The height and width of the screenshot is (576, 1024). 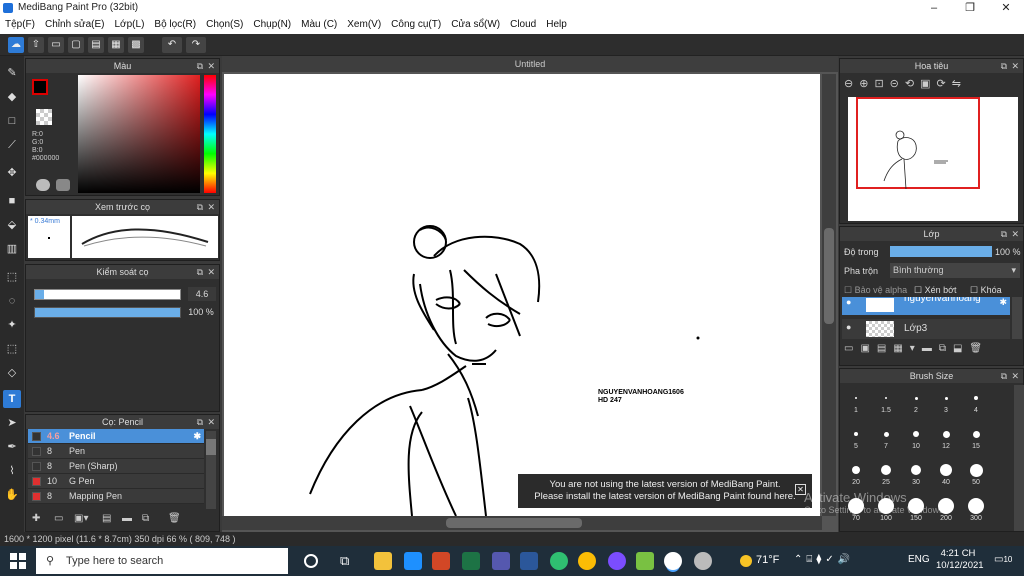 I want to click on brush-size-option: 7, so click(x=886, y=437).